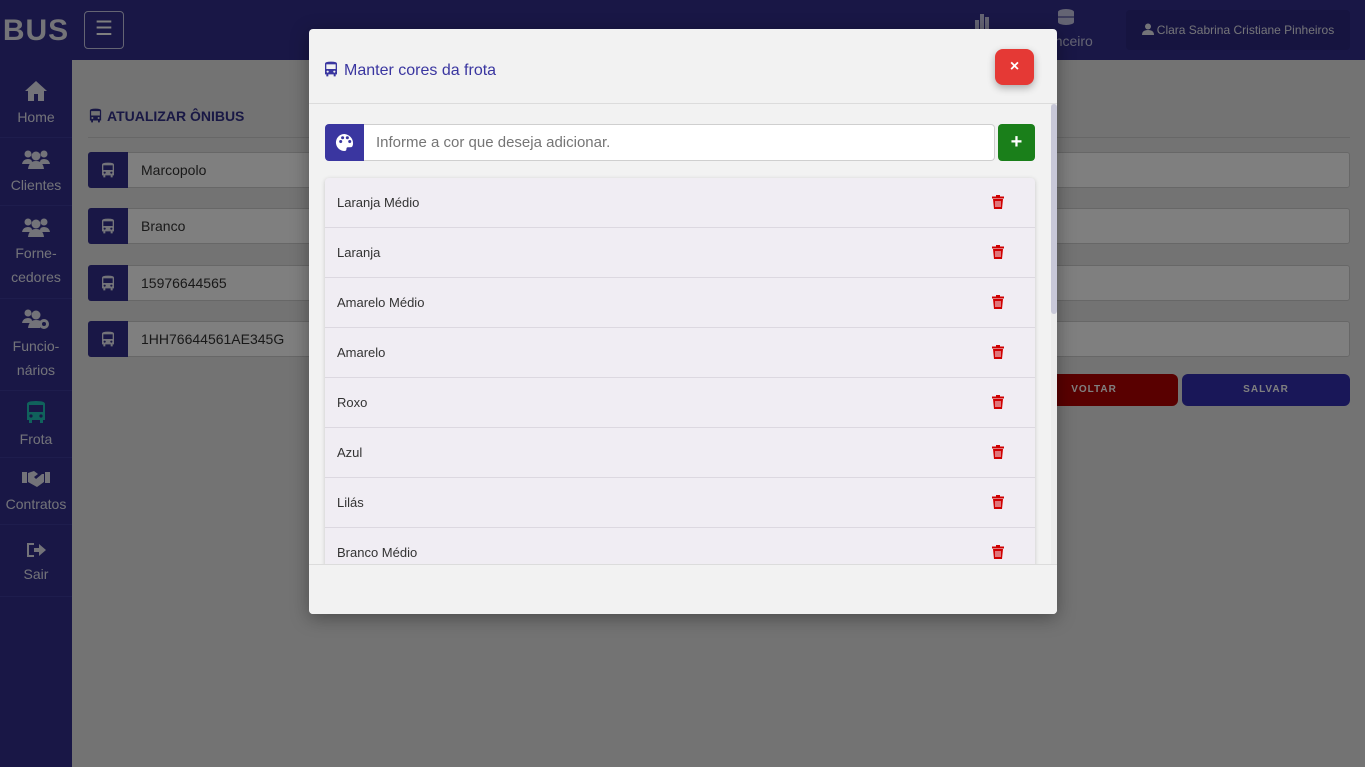 Image resolution: width=1365 pixels, height=767 pixels. What do you see at coordinates (683, 66) in the screenshot?
I see `modal-header: Manter cores da frota ×` at bounding box center [683, 66].